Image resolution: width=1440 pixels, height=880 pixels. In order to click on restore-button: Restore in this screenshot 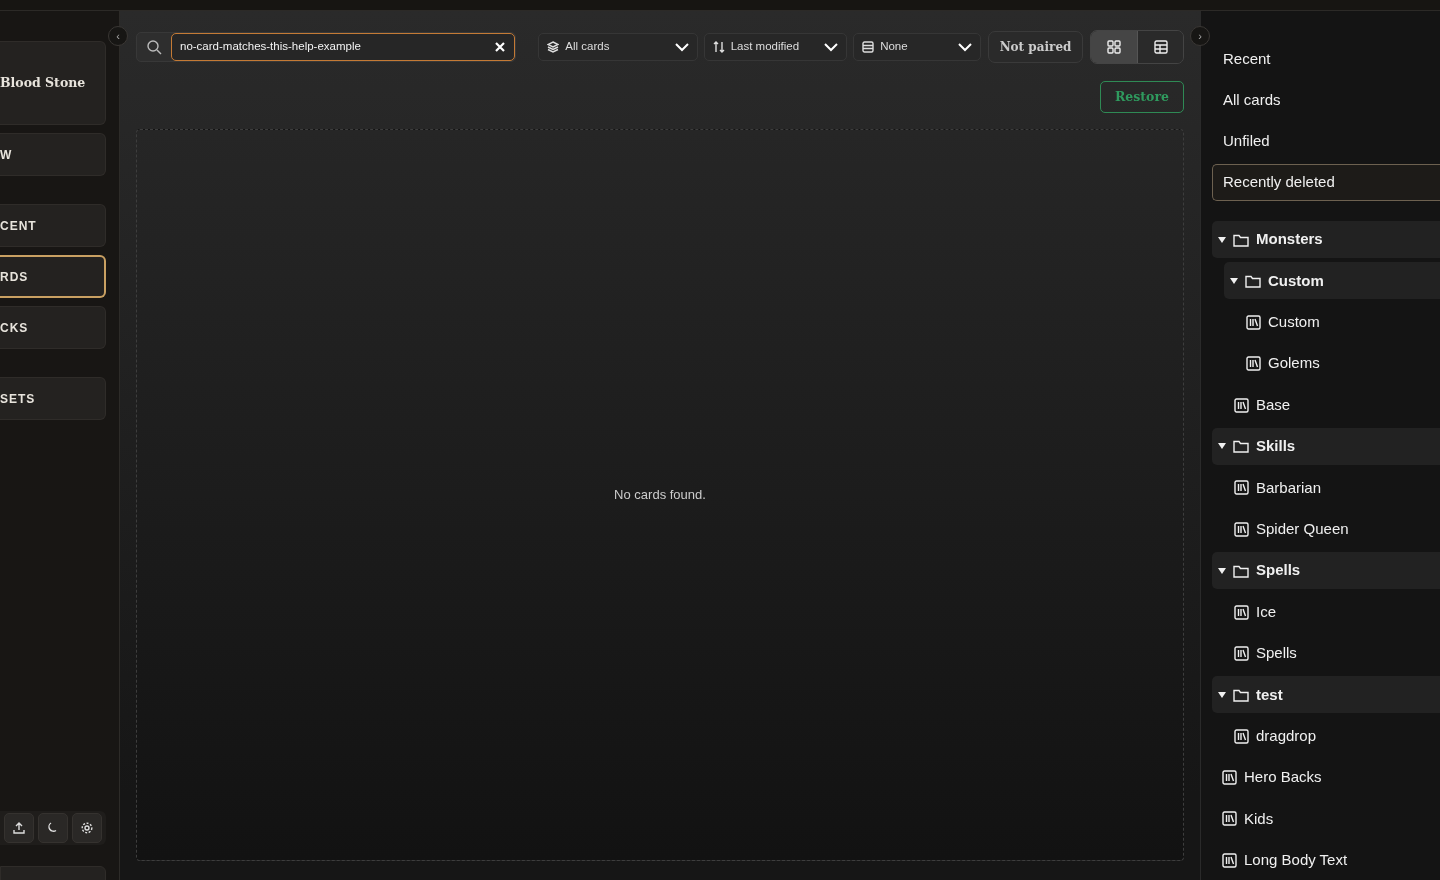, I will do `click(1141, 97)`.